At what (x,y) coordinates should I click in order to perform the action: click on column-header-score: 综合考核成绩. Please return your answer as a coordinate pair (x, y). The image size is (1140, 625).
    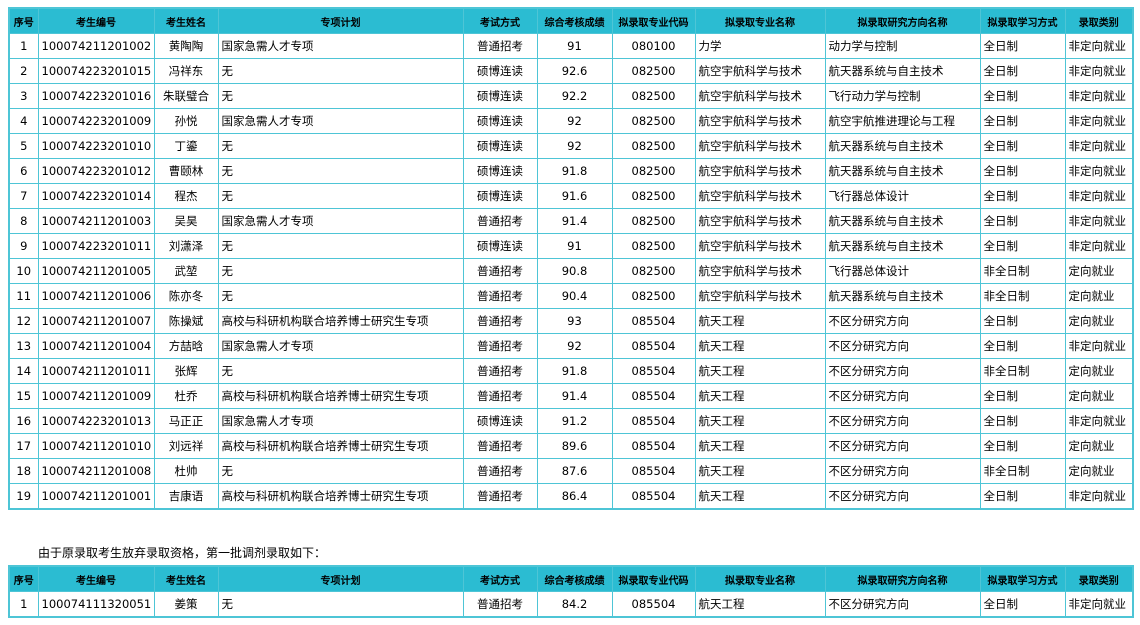
    Looking at the image, I should click on (574, 20).